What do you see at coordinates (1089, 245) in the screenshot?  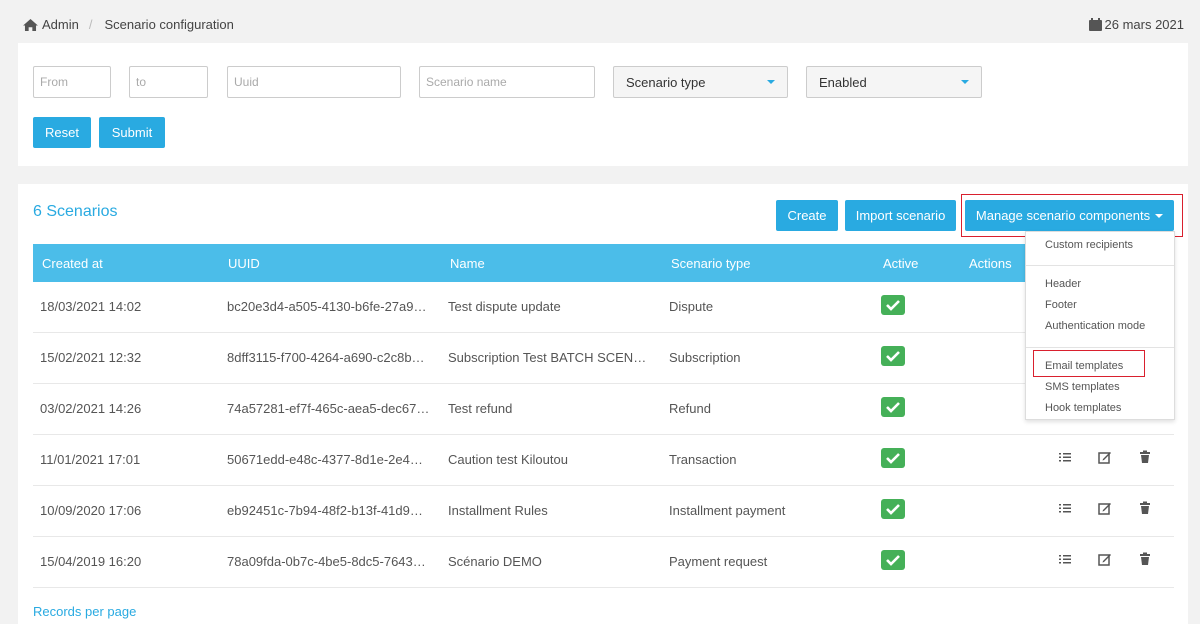 I see `menu-item-custom-recipients: Custom recipients` at bounding box center [1089, 245].